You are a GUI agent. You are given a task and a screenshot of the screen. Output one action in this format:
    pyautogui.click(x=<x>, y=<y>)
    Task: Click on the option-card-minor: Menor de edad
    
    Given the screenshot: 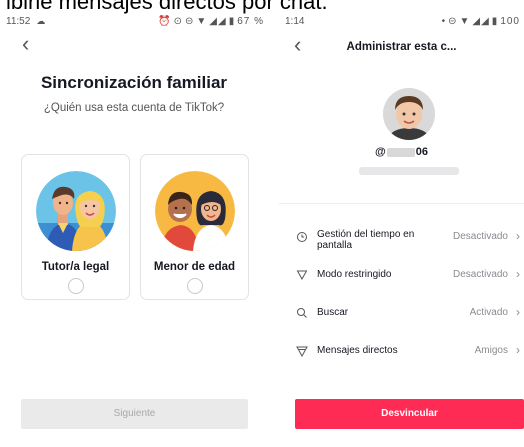 What is the action you would take?
    pyautogui.click(x=194, y=227)
    